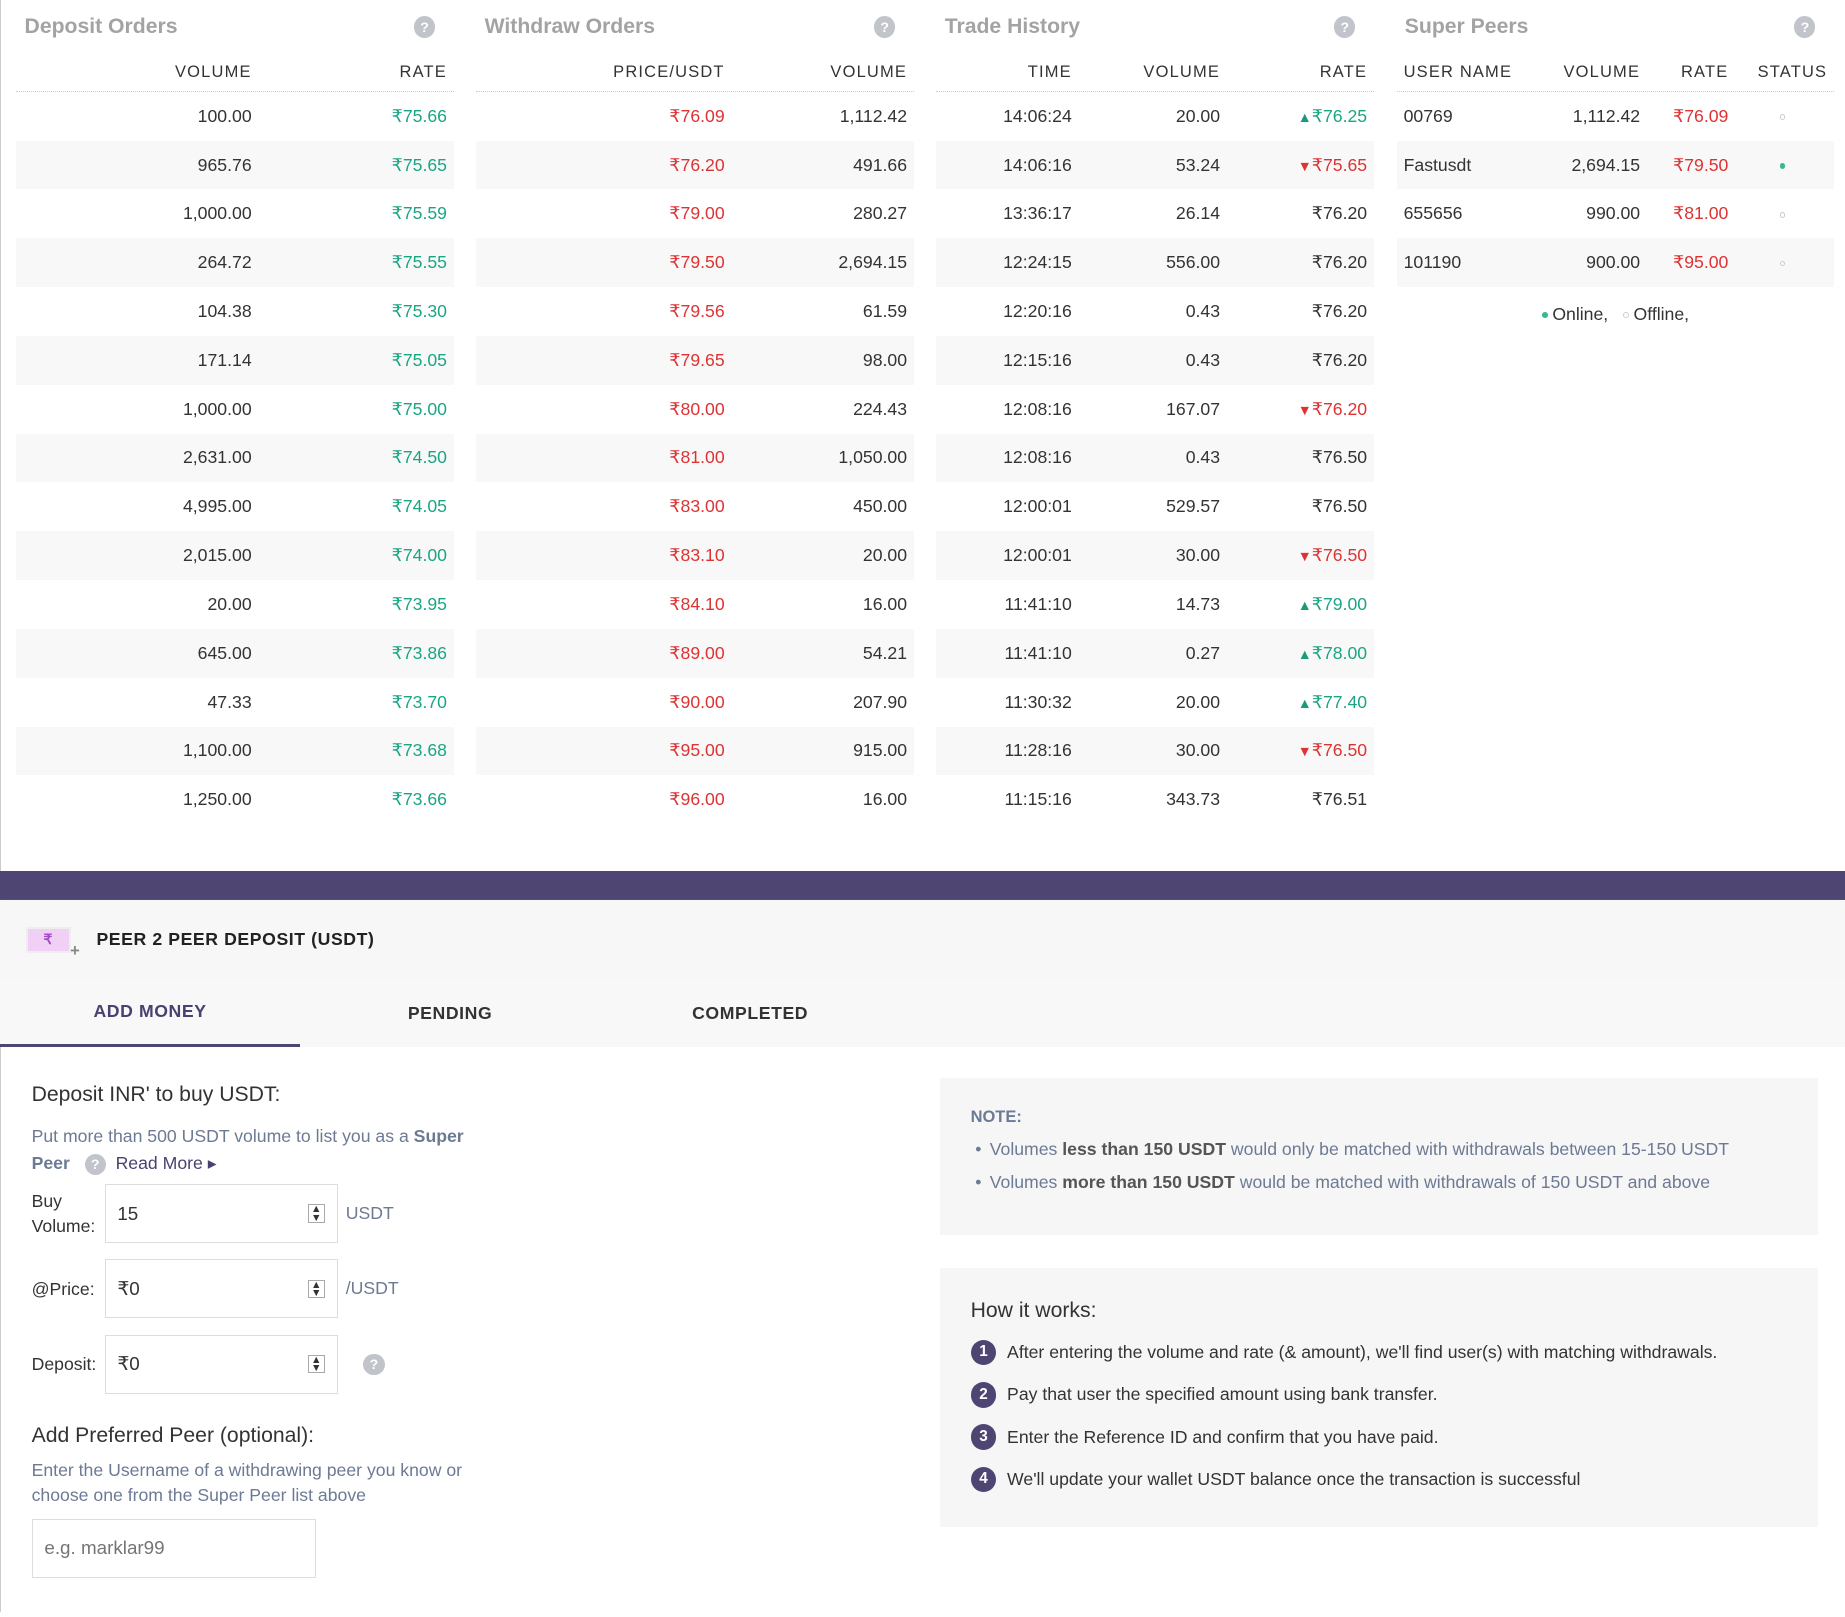  I want to click on tab-pending: PENDING, so click(450, 1013).